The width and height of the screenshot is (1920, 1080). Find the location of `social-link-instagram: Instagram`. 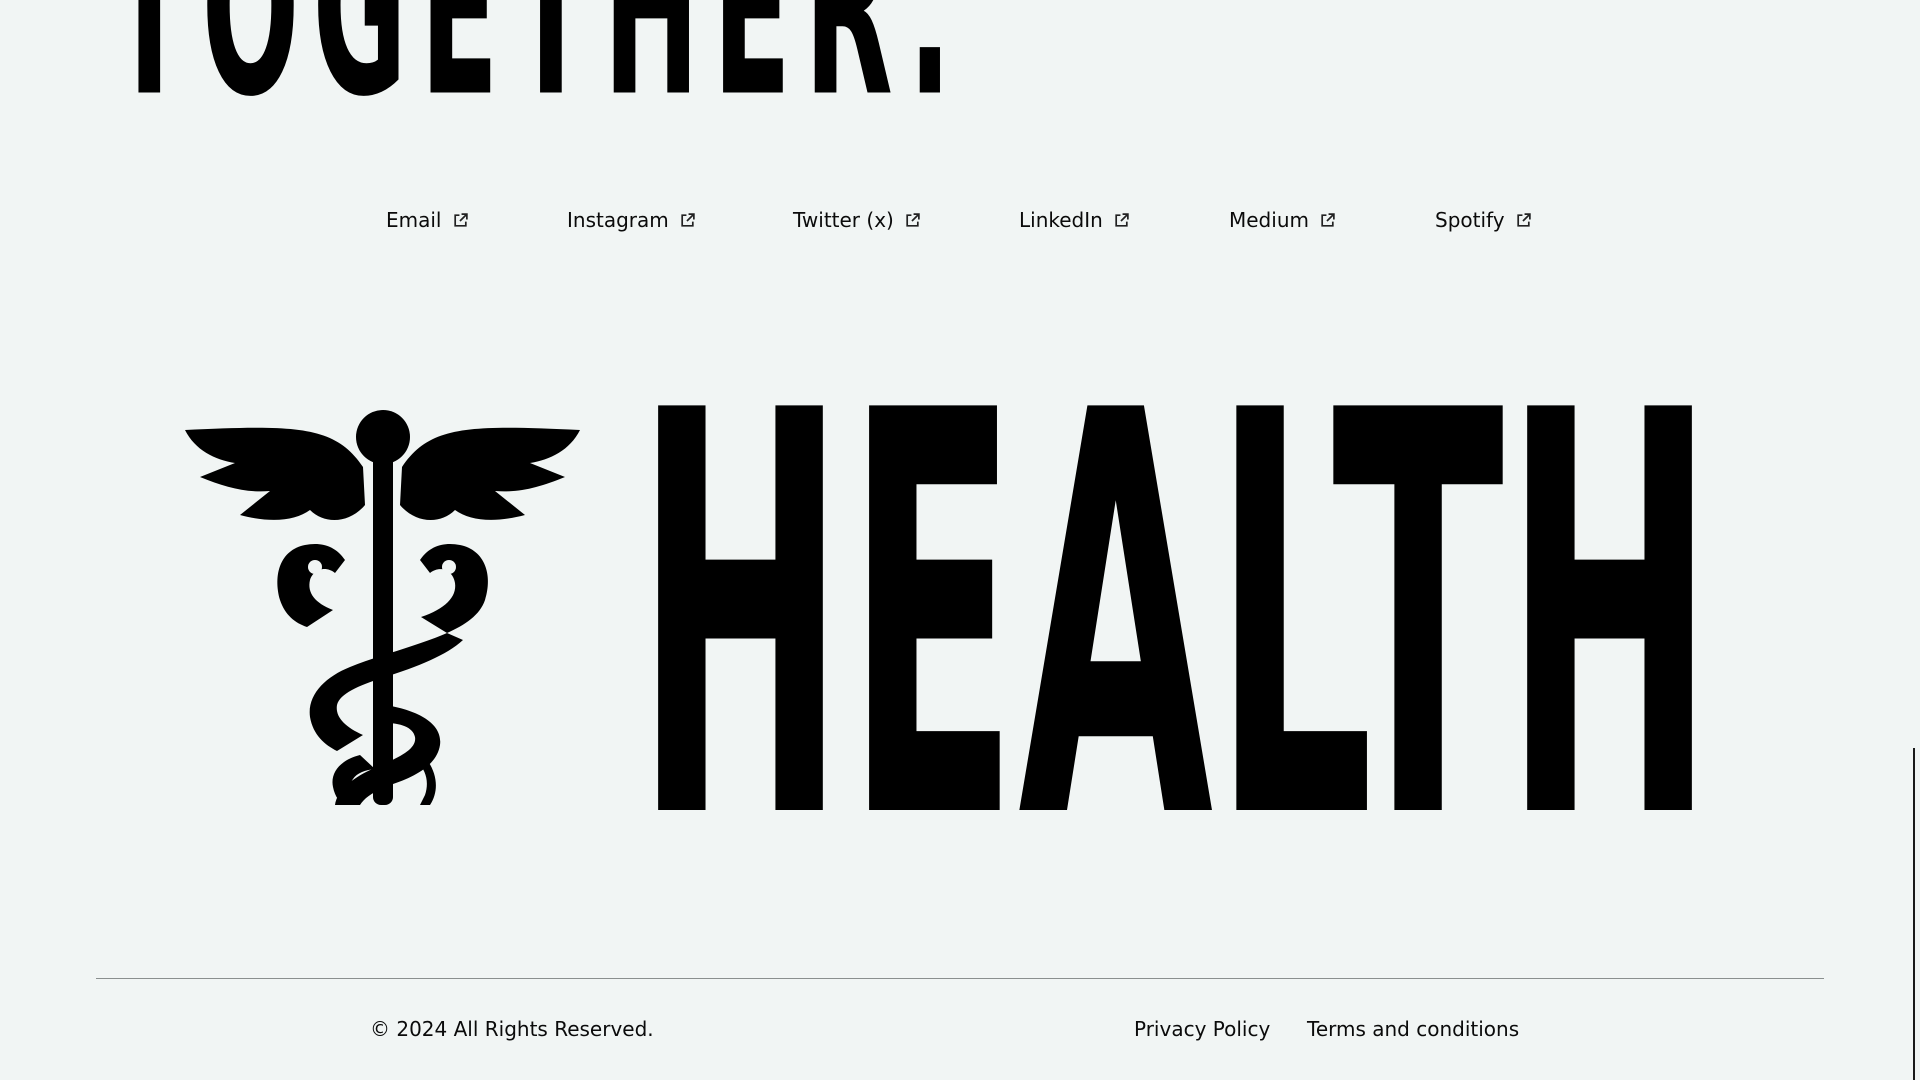

social-link-instagram: Instagram is located at coordinates (631, 220).